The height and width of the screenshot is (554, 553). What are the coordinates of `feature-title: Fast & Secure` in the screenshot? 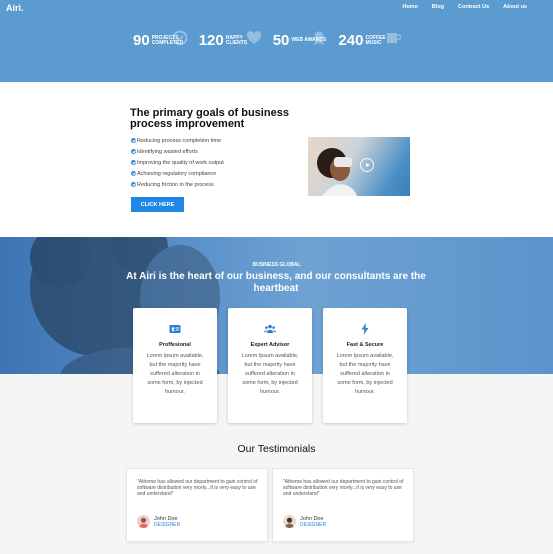 It's located at (365, 345).